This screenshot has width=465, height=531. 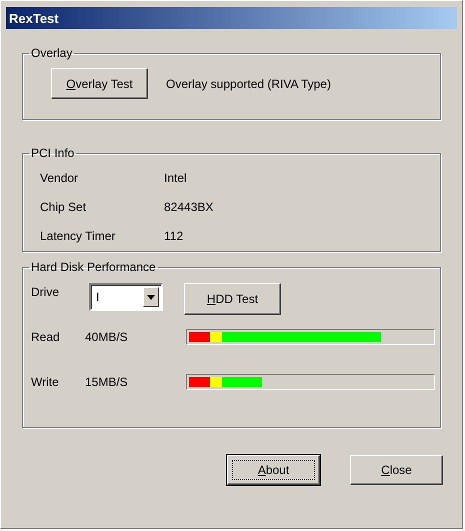 I want to click on drive-dropdown: I, so click(x=126, y=297).